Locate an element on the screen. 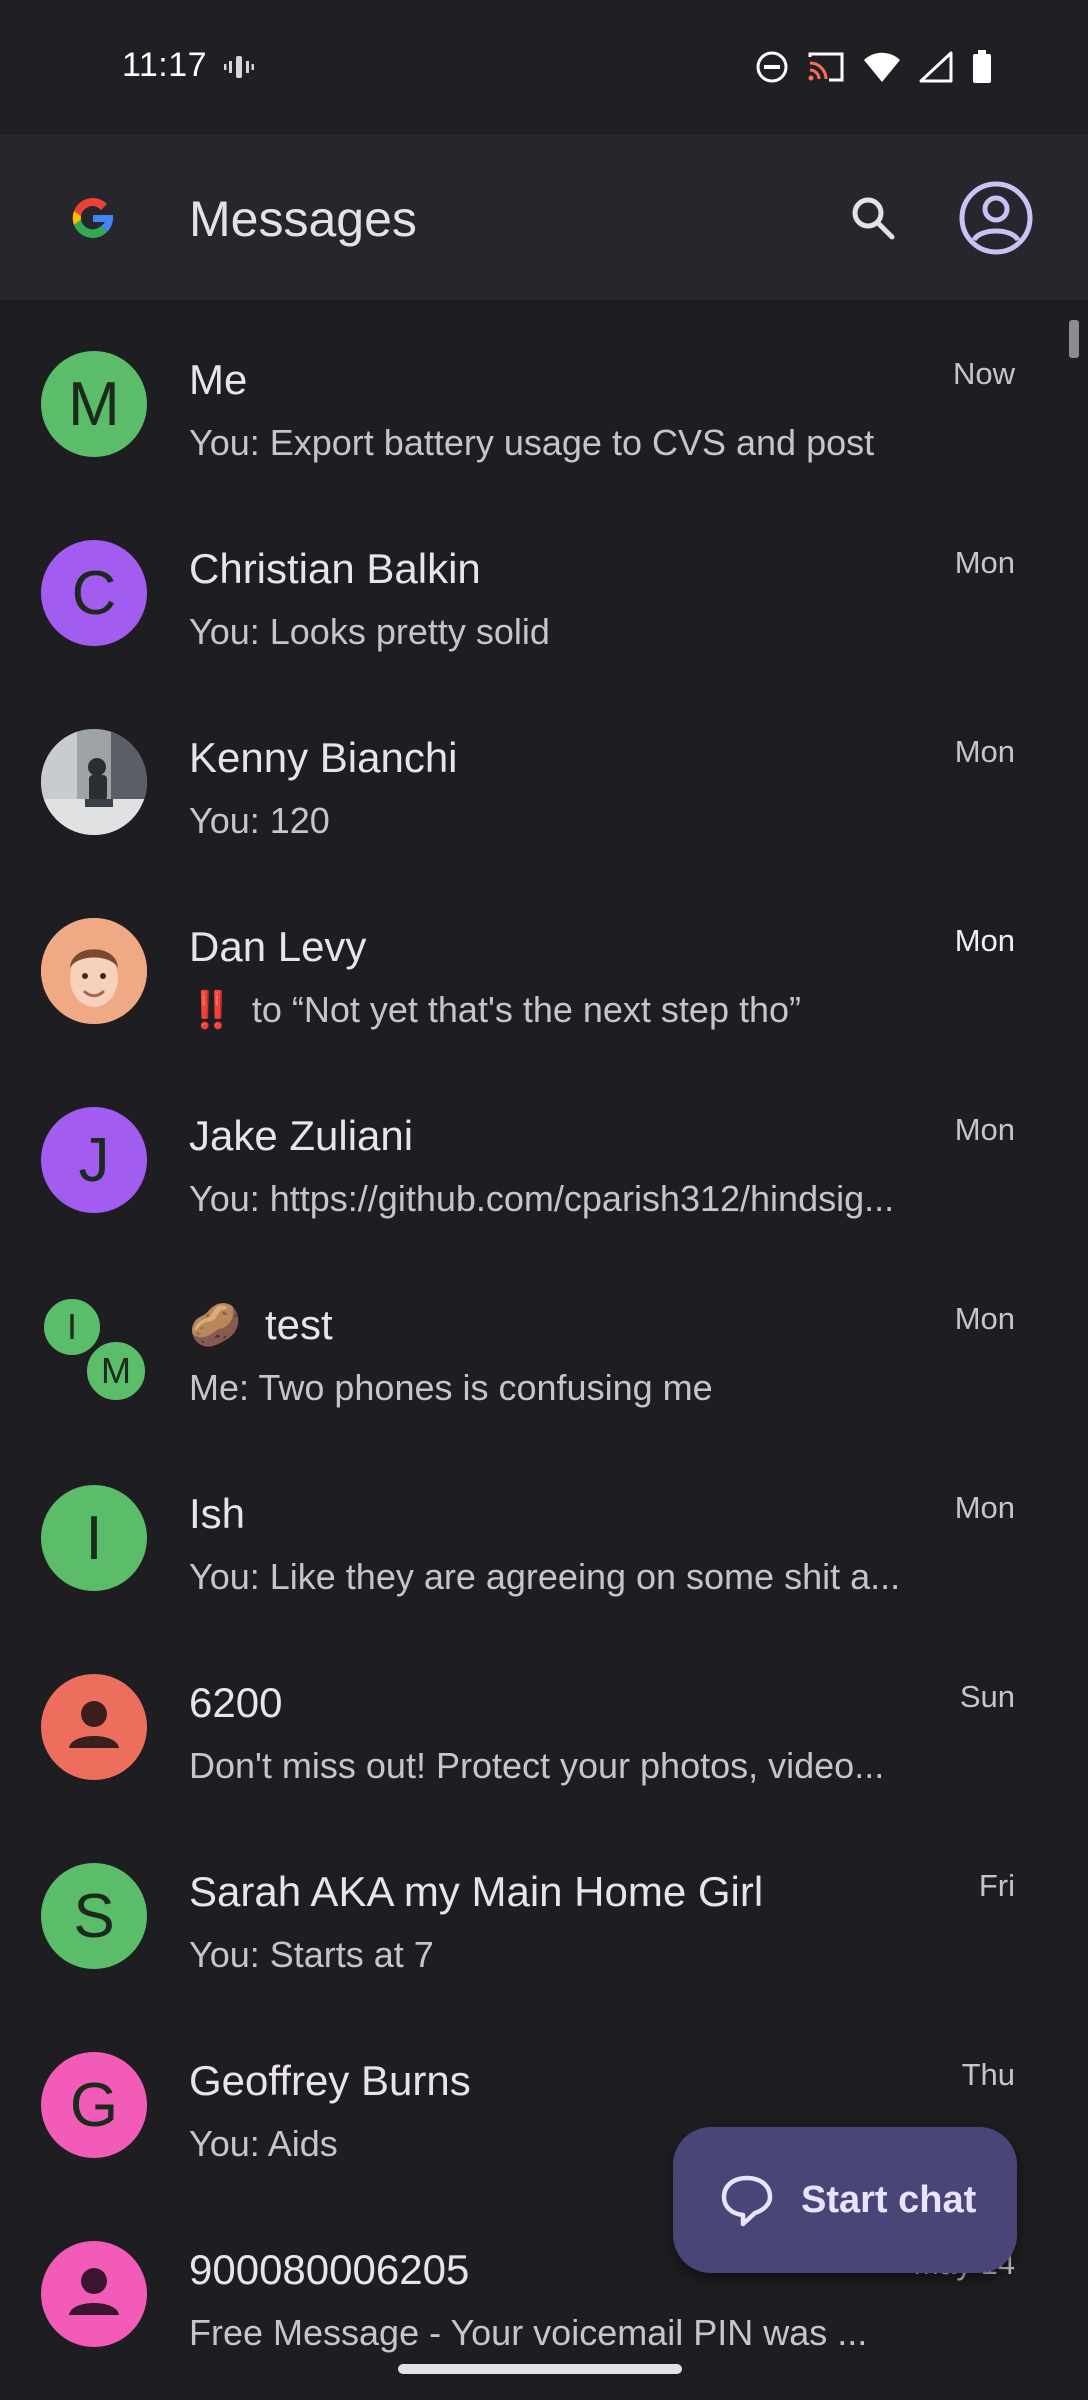 This screenshot has height=2400, width=1088. account-icon is located at coordinates (996, 218).